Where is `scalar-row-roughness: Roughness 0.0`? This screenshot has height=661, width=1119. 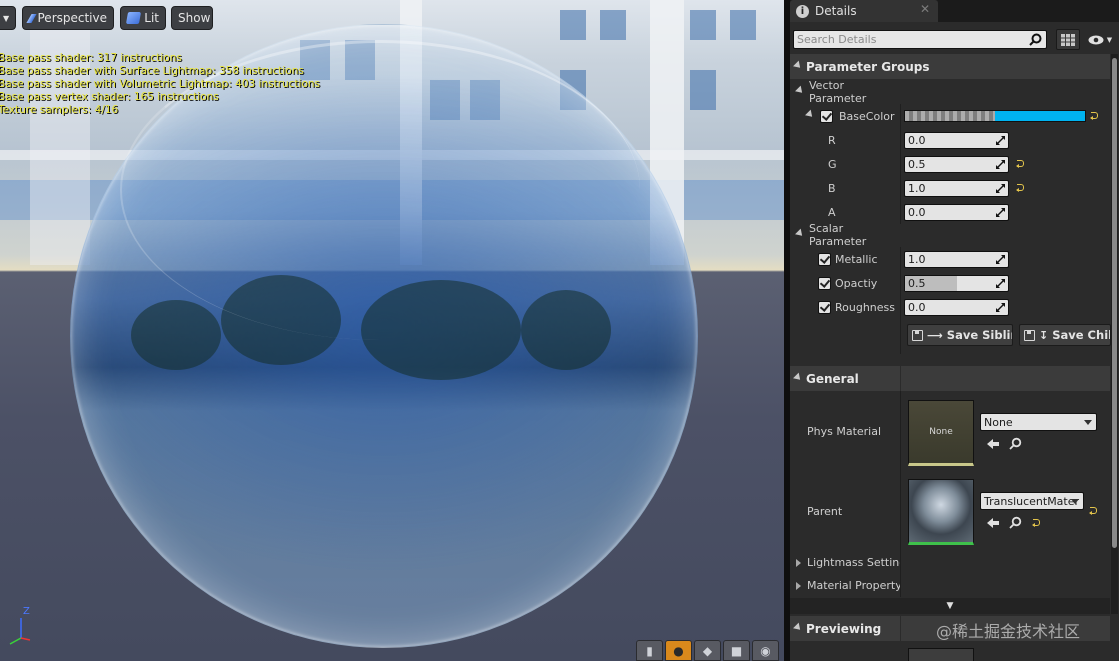
scalar-row-roughness: Roughness 0.0 is located at coordinates (950, 307).